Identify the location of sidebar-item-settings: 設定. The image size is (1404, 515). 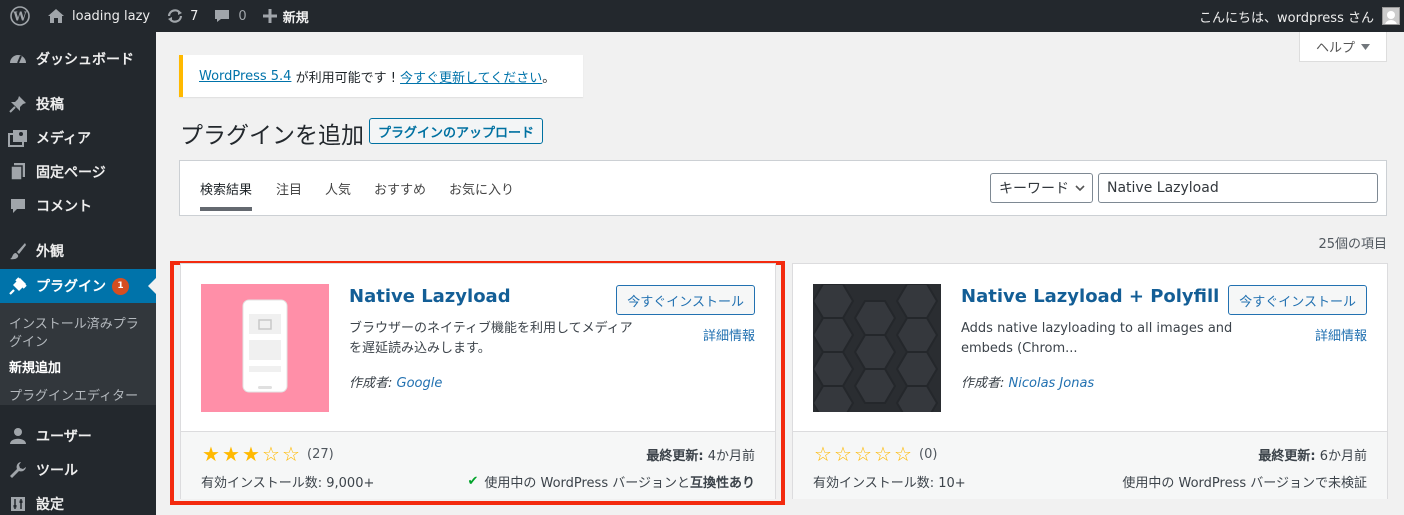
(78, 501).